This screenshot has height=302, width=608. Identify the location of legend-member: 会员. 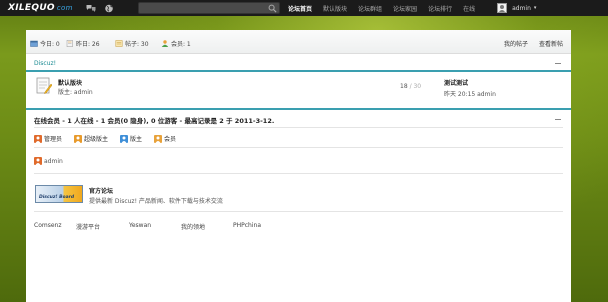
(165, 138).